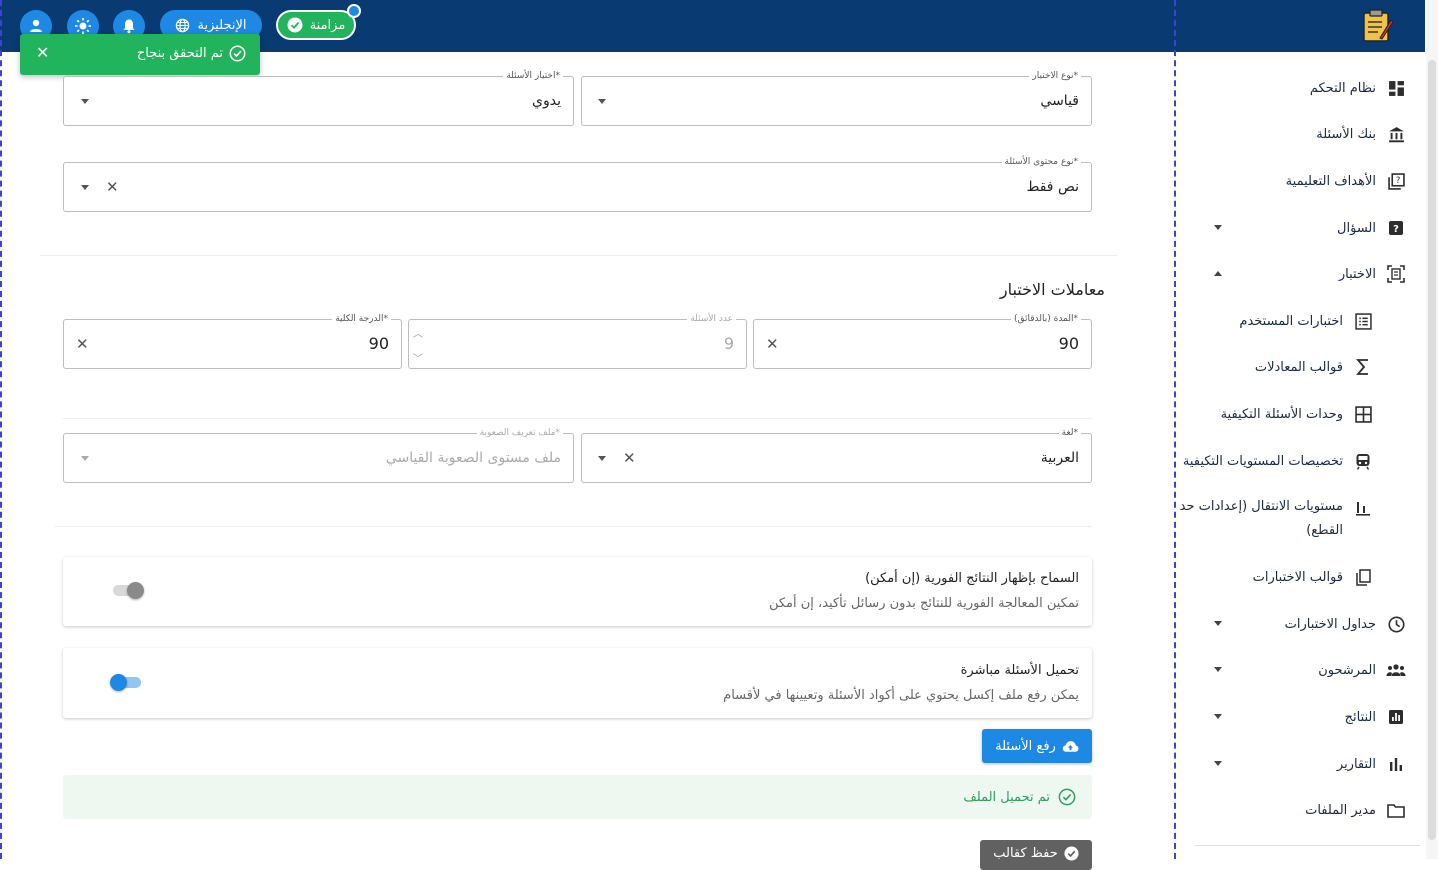  What do you see at coordinates (1396, 134) in the screenshot?
I see `bank-icon` at bounding box center [1396, 134].